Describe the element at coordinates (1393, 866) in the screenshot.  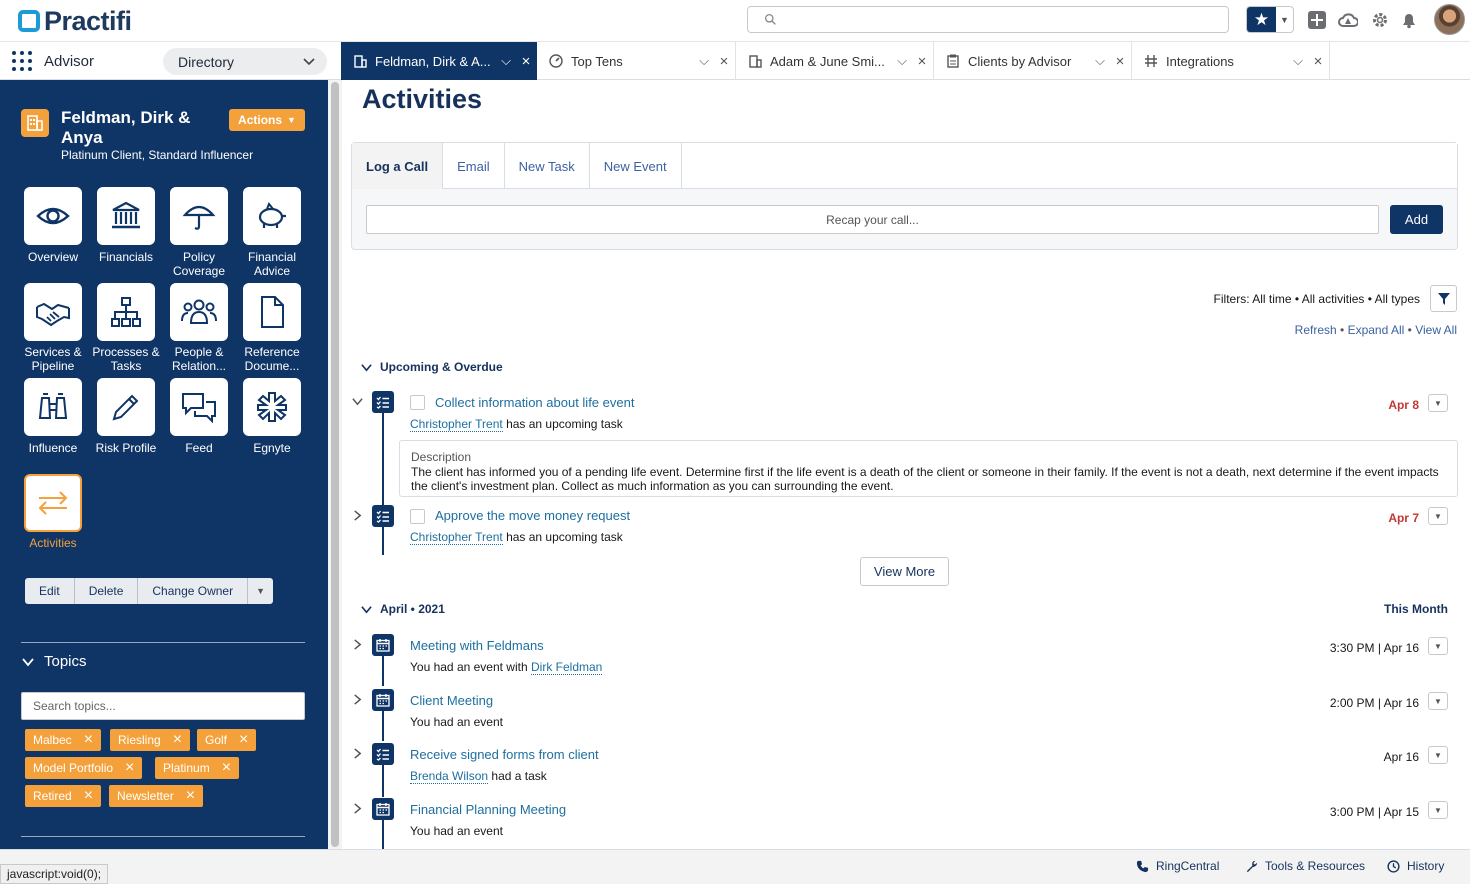
I see `clock-icon` at that location.